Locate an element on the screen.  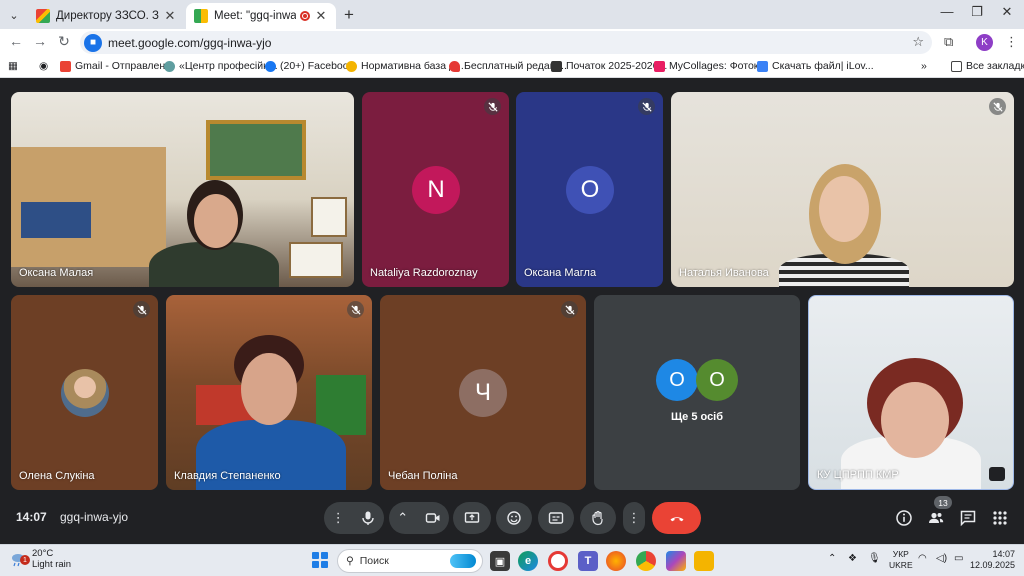
taskbar-search: ⚲ Поиск is located at coordinates (410, 561).